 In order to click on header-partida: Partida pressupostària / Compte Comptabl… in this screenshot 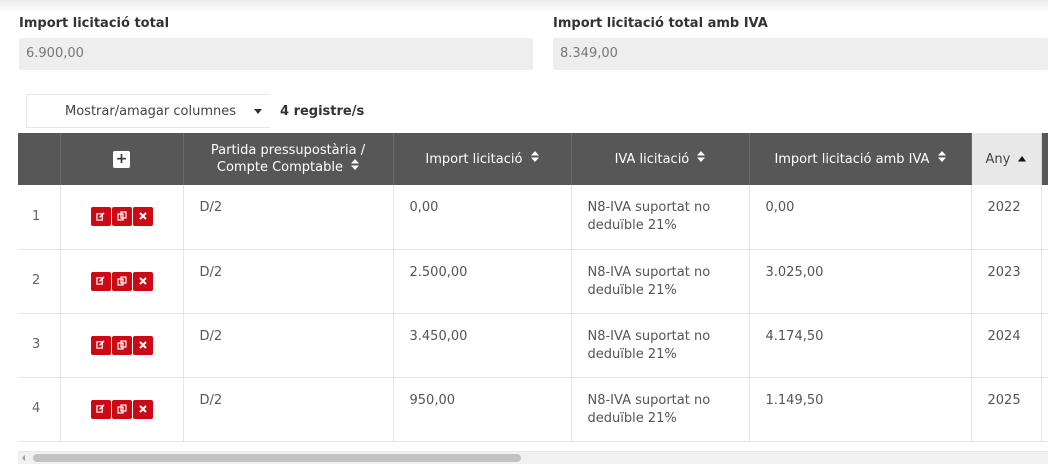, I will do `click(288, 159)`.